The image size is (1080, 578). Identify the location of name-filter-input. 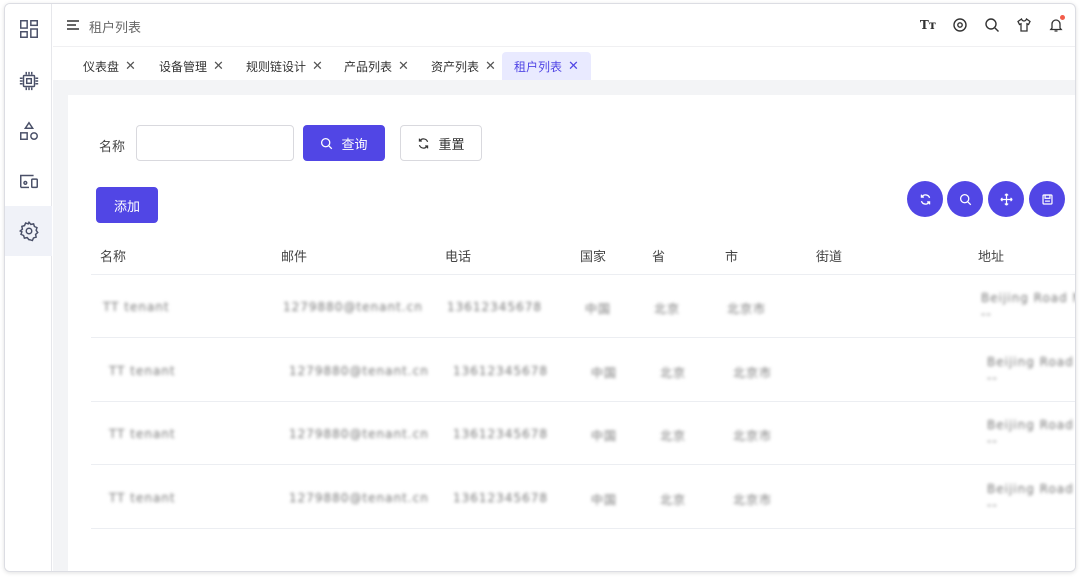
(215, 143).